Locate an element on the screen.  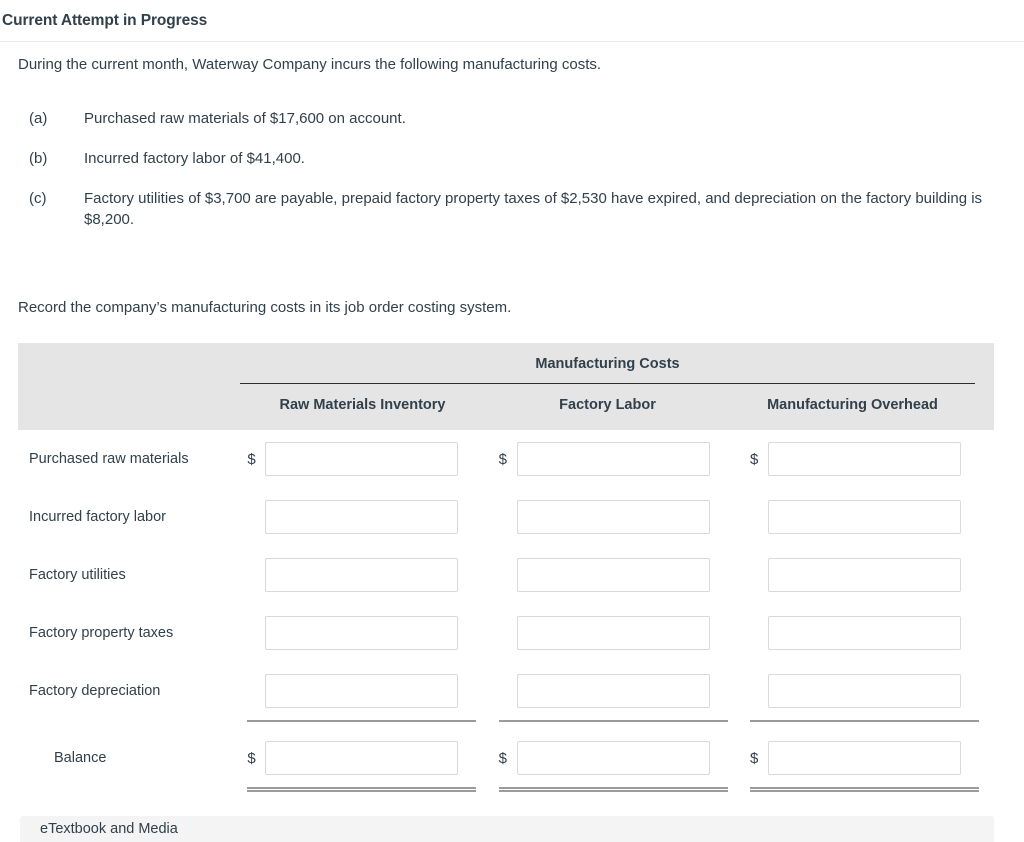
input-factory-property-taxes-factory-labor is located at coordinates (613, 633).